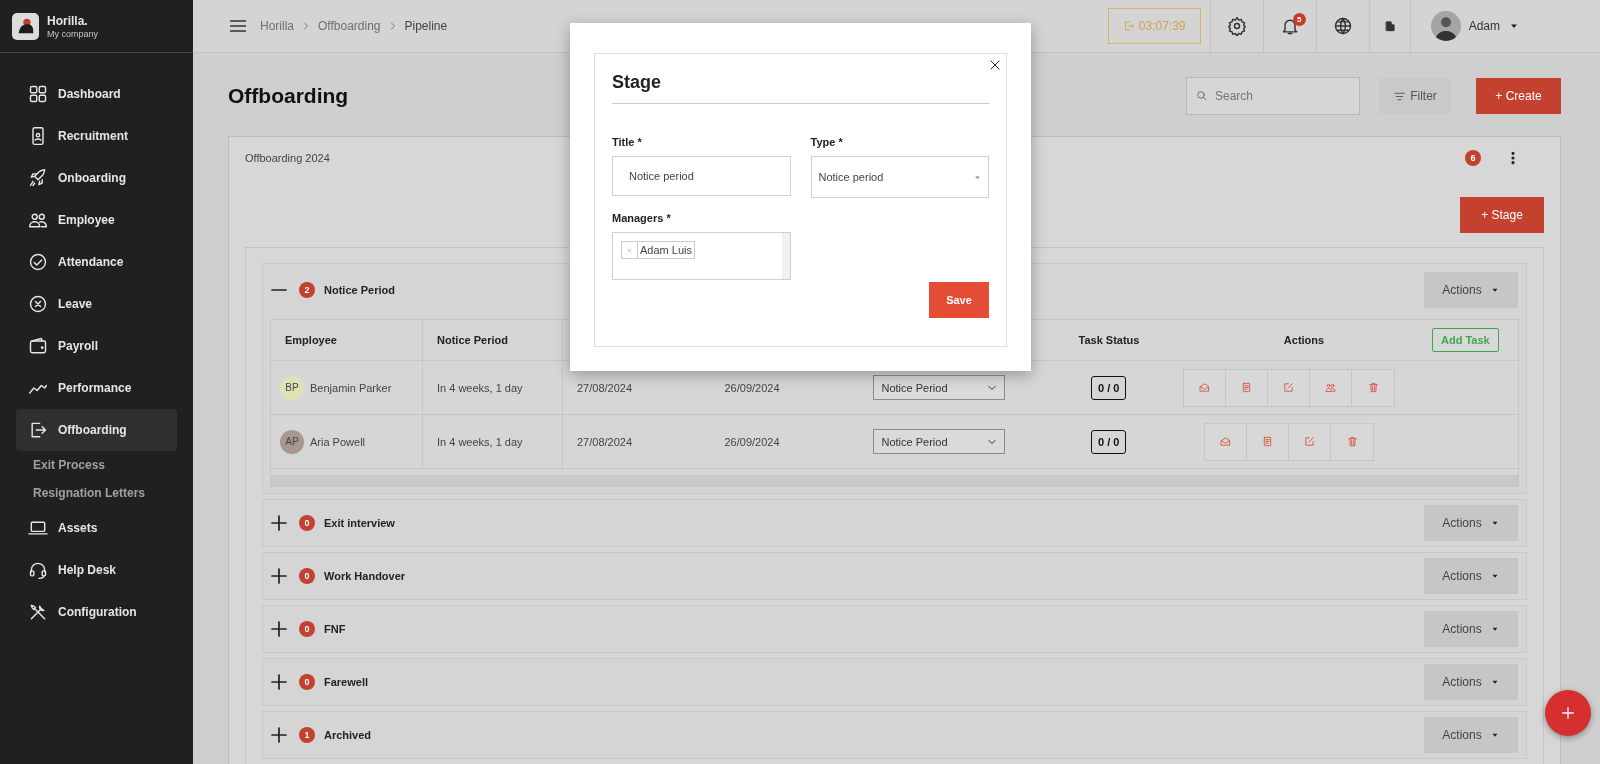  Describe the element at coordinates (1342, 26) in the screenshot. I see `globe-icon` at that location.